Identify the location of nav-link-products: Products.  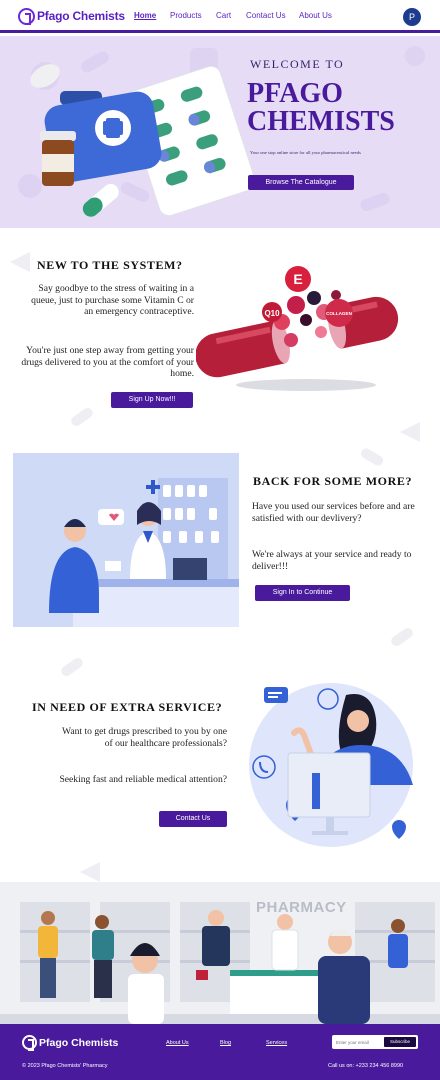
(186, 15).